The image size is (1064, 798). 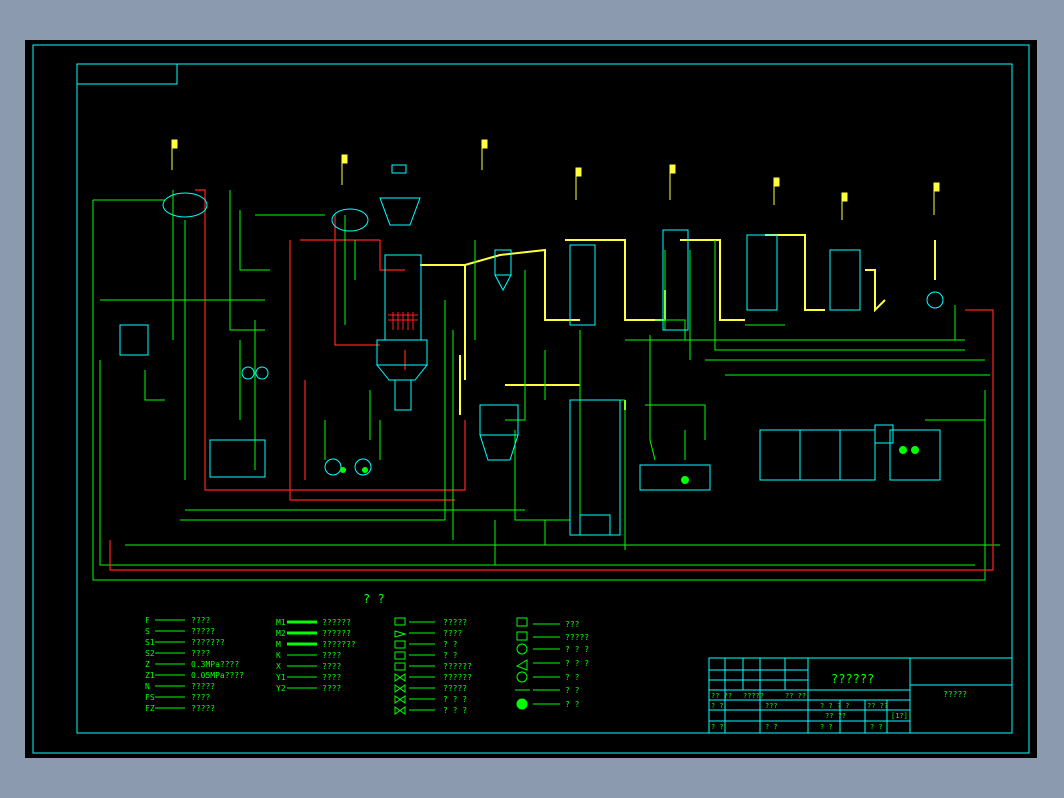 What do you see at coordinates (150, 642) in the screenshot?
I see `legend-code: S1` at bounding box center [150, 642].